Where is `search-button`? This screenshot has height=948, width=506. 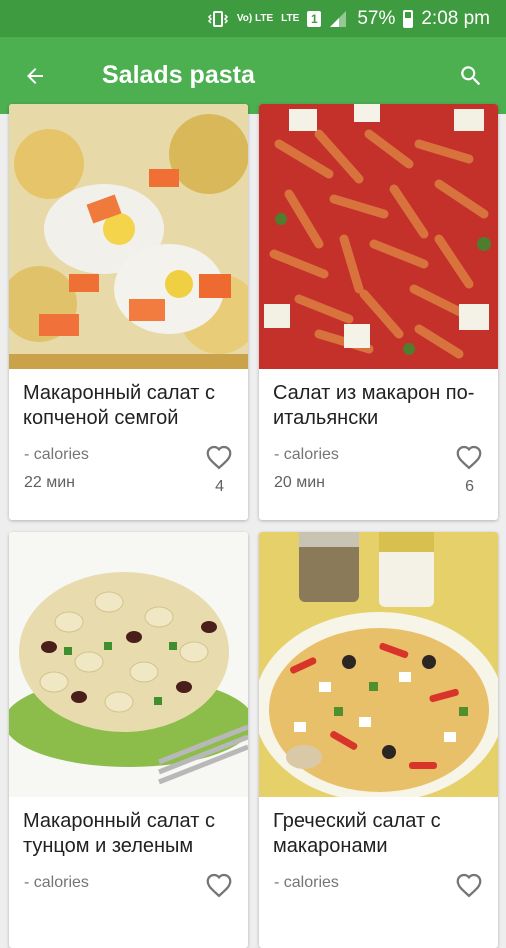 search-button is located at coordinates (471, 75).